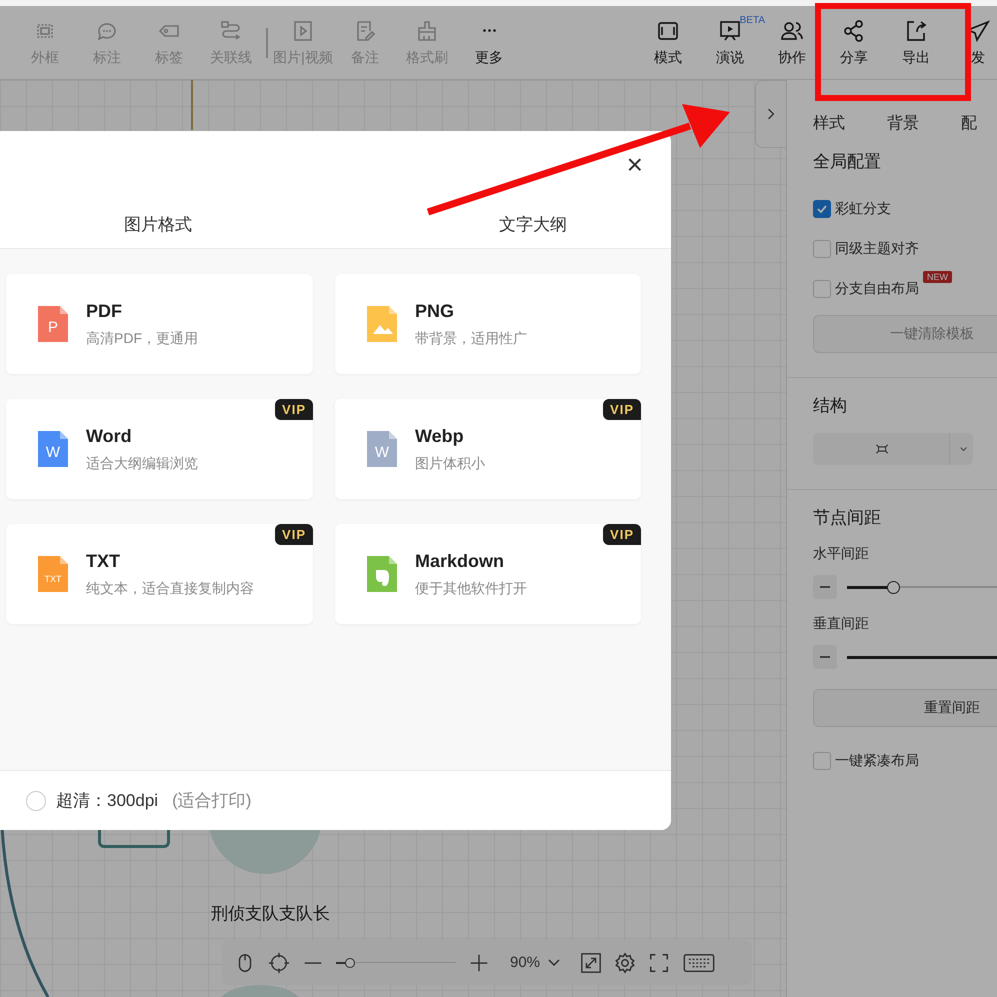  Describe the element at coordinates (829, 123) in the screenshot. I see `panel-tab: 样式` at that location.